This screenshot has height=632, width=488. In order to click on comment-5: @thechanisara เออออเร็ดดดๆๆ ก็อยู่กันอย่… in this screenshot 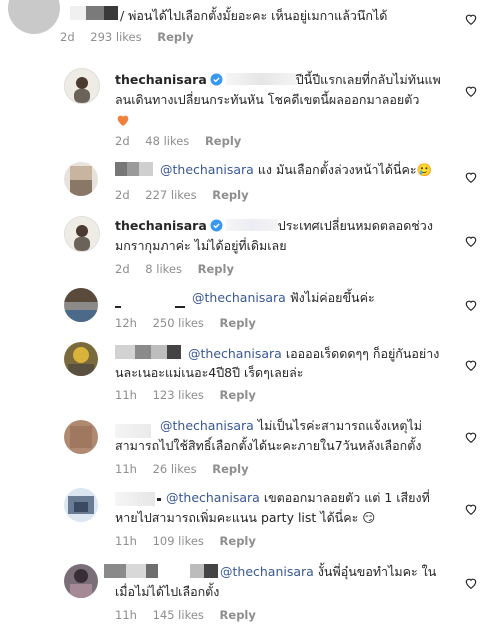, I will do `click(244, 374)`.